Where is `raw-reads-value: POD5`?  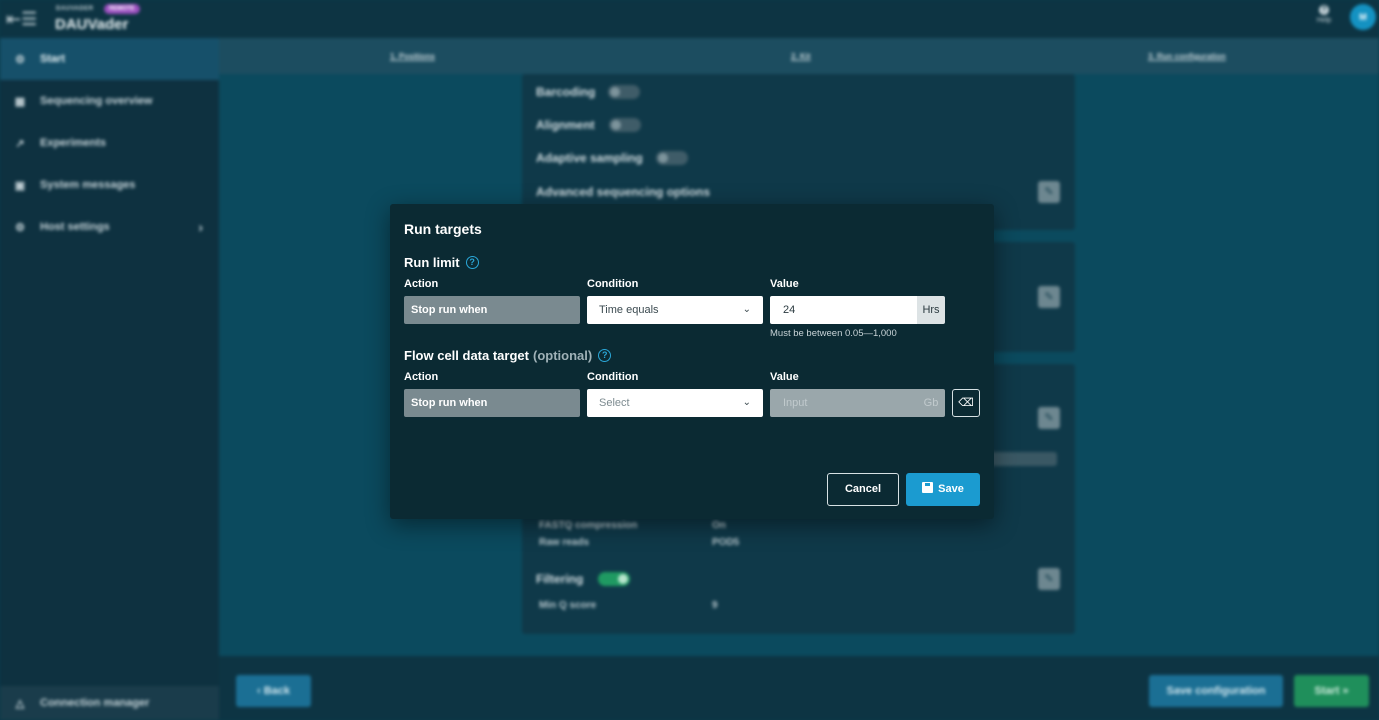 raw-reads-value: POD5 is located at coordinates (726, 542).